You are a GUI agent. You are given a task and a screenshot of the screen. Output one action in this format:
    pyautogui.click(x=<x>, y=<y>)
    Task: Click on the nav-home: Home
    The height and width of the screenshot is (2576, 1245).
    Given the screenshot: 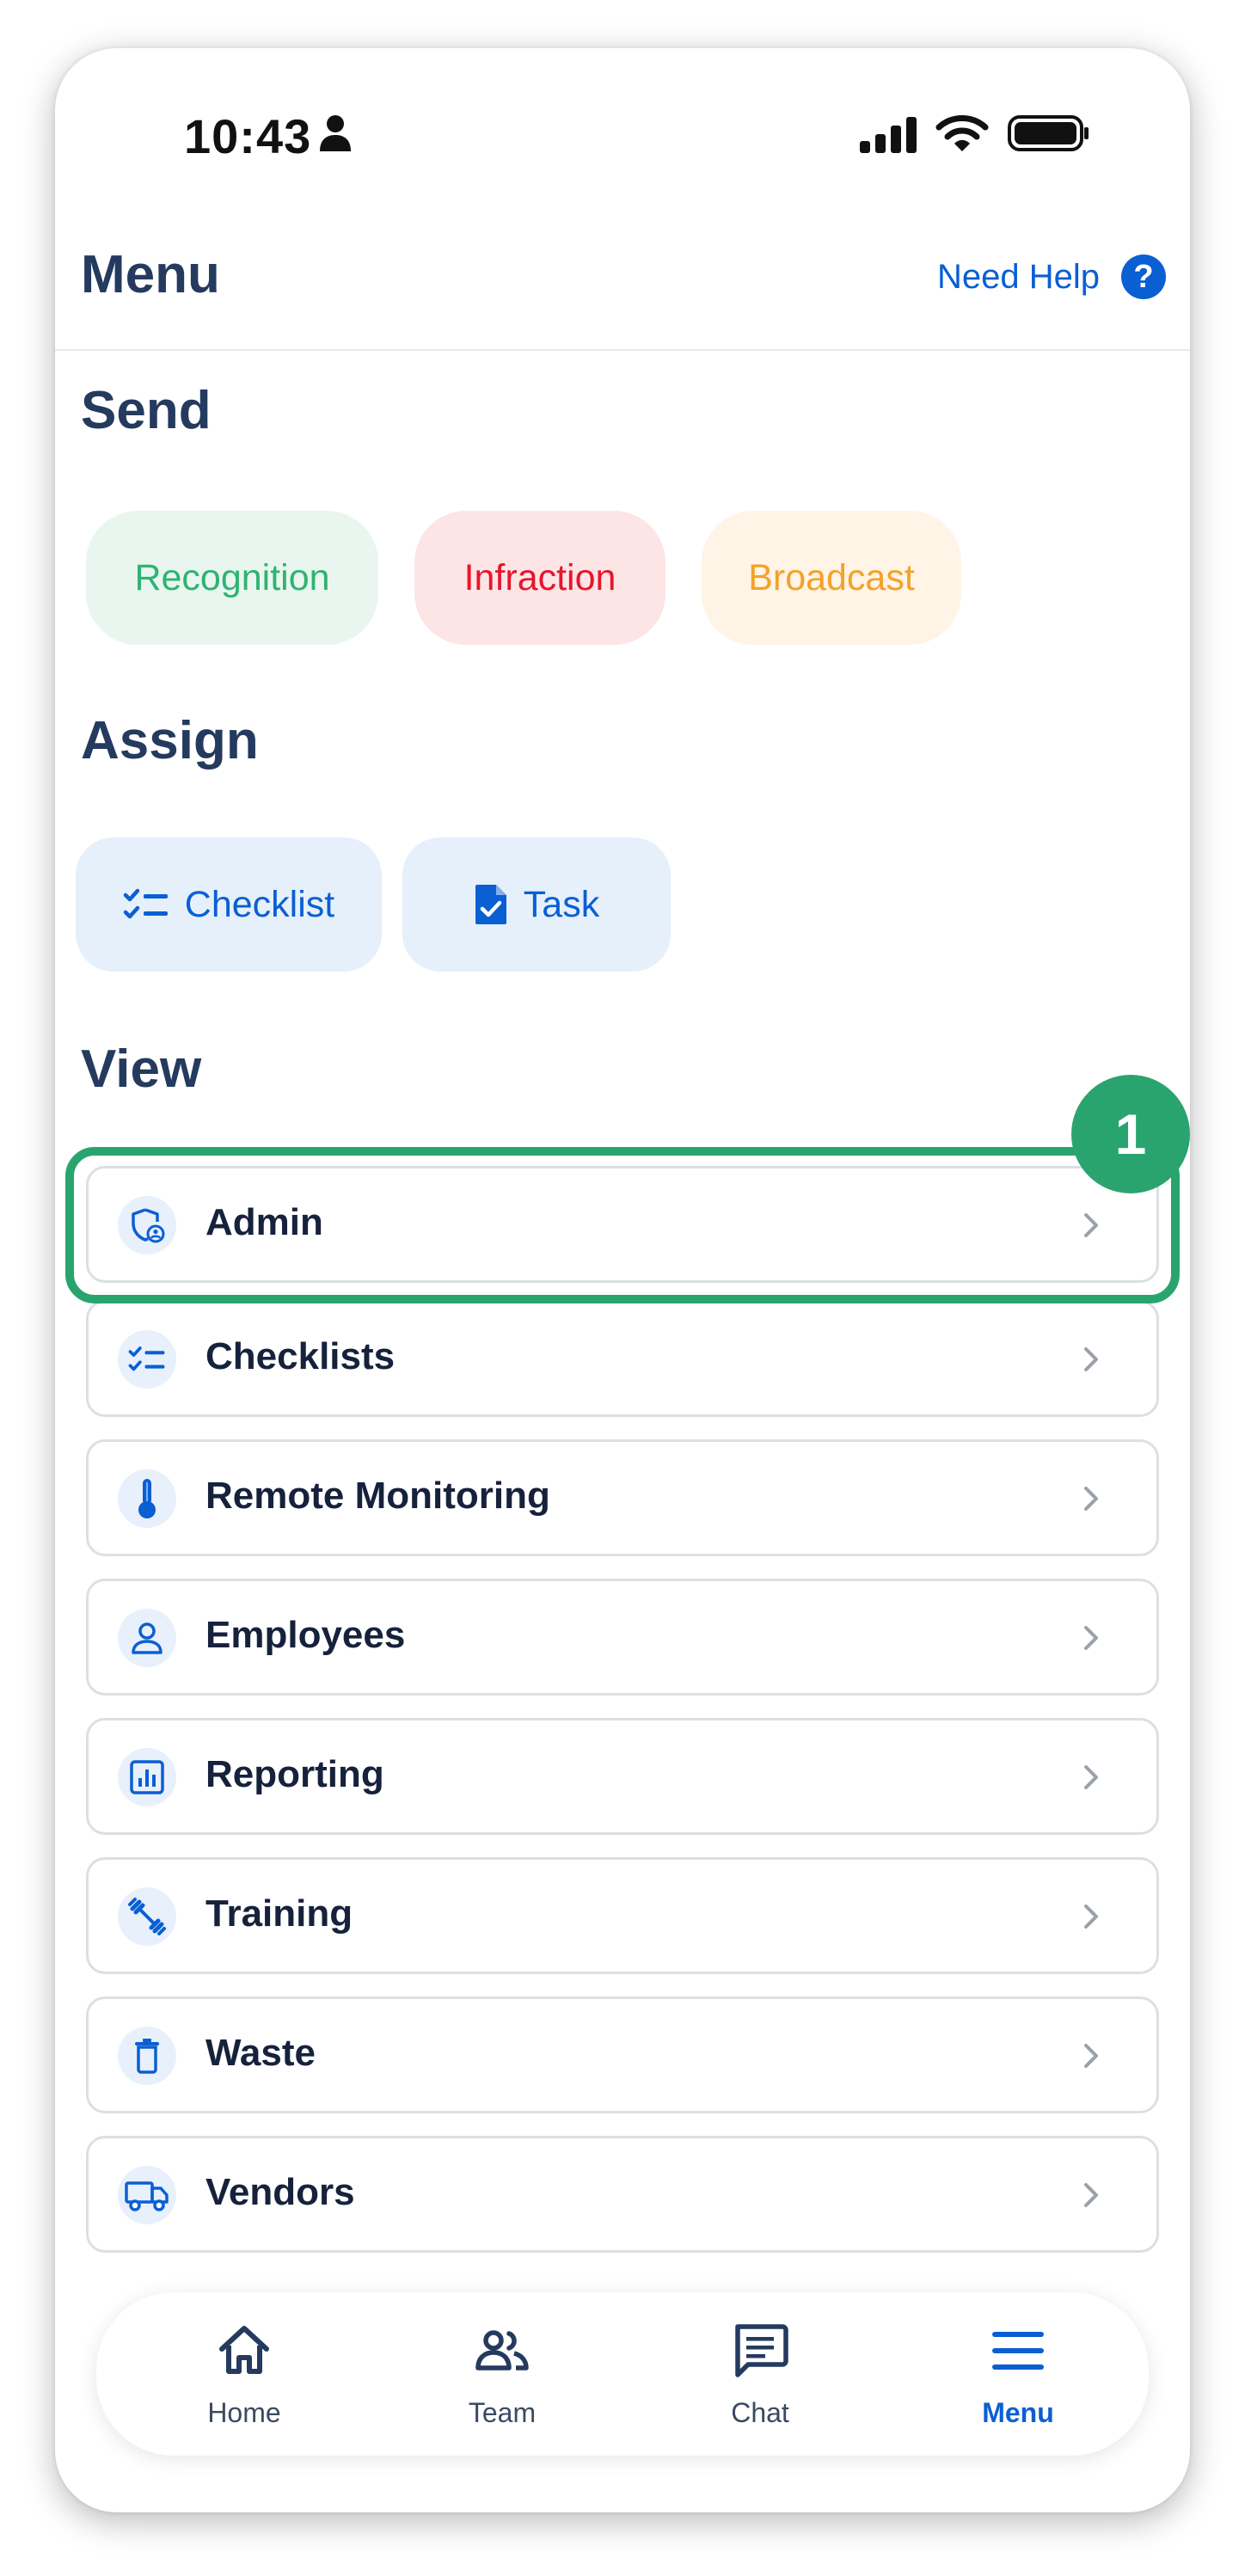 What is the action you would take?
    pyautogui.click(x=244, y=2374)
    